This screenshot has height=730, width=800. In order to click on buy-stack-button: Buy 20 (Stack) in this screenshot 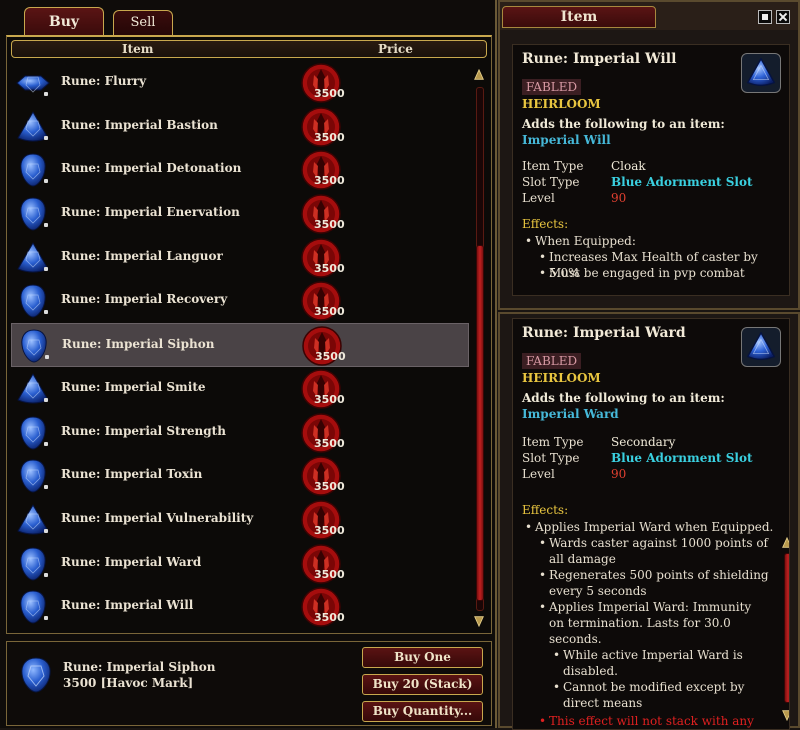, I will do `click(422, 684)`.